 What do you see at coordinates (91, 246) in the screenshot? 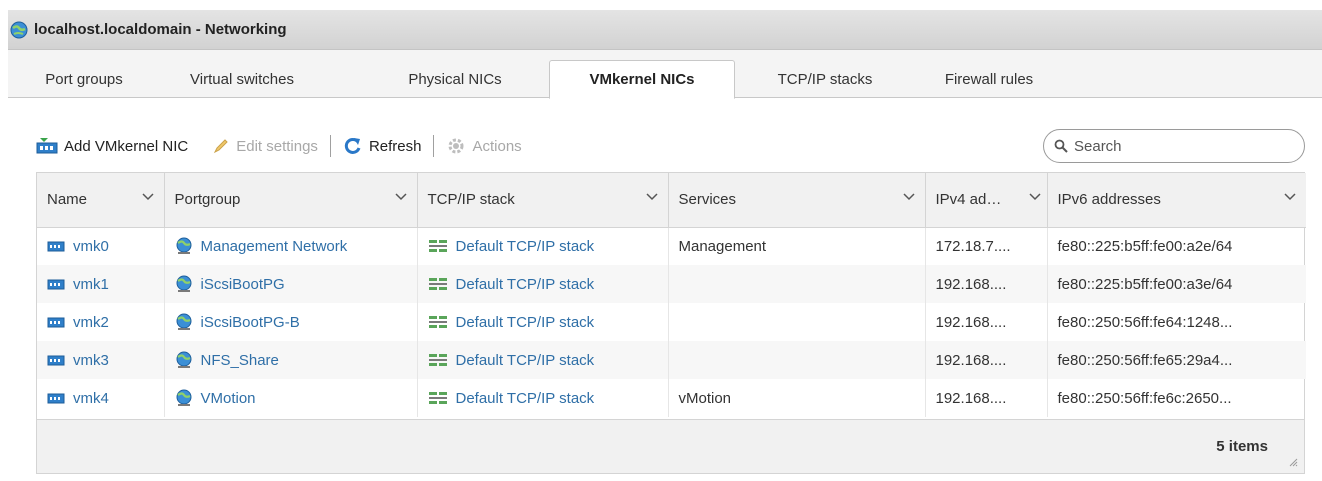
I see `nic-name-link: vmk0` at bounding box center [91, 246].